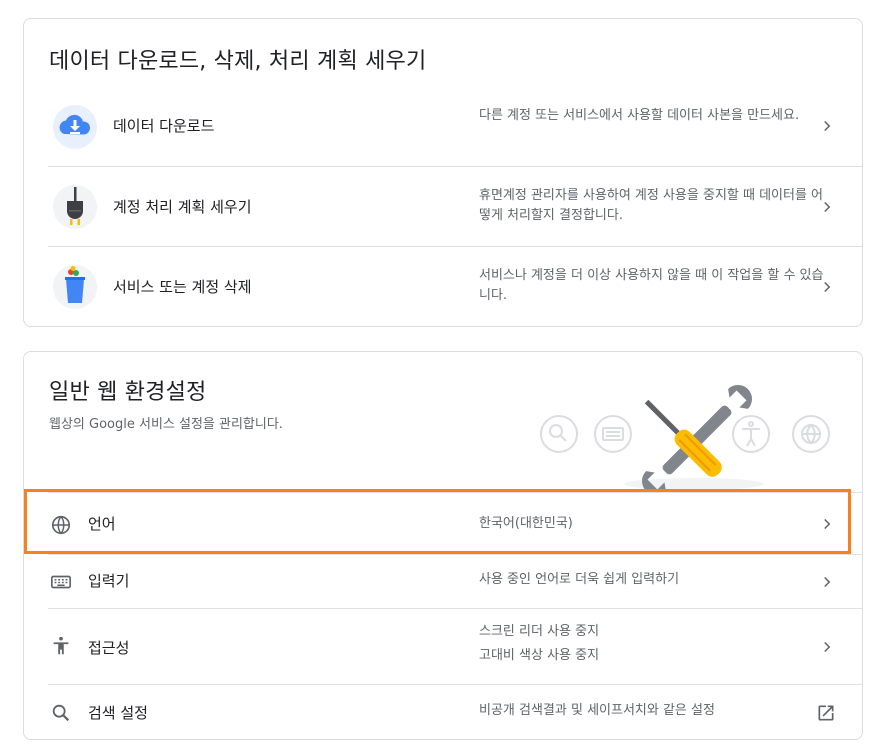  What do you see at coordinates (238, 61) in the screenshot?
I see `data-section-title: 데이터 다운로드, 삭제, 처리 계획 세우기` at bounding box center [238, 61].